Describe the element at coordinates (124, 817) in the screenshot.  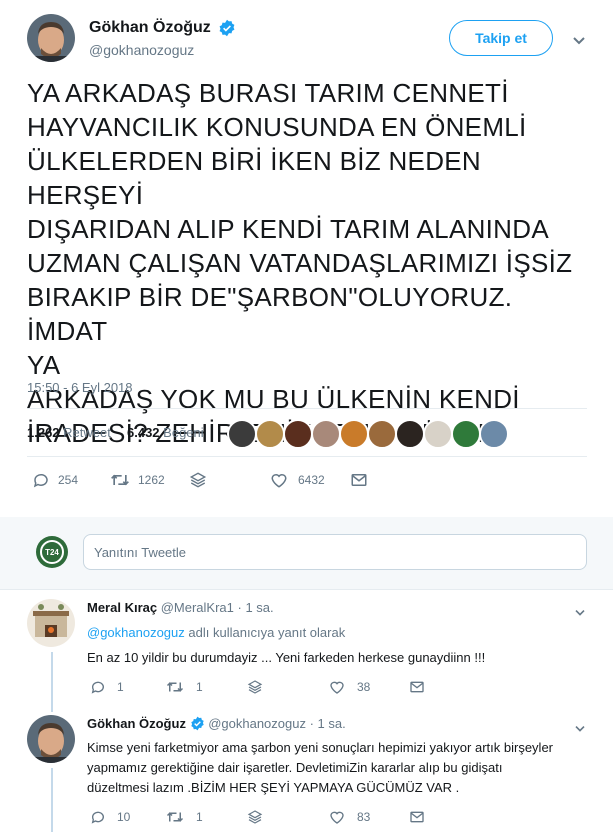
I see `reply-count: 10` at that location.